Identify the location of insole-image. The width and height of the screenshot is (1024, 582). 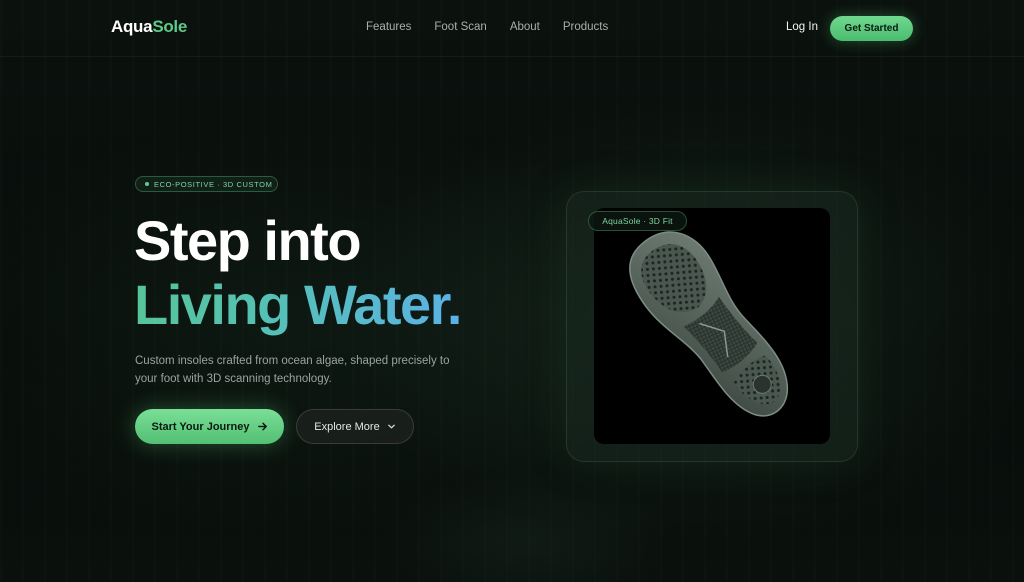
(709, 324).